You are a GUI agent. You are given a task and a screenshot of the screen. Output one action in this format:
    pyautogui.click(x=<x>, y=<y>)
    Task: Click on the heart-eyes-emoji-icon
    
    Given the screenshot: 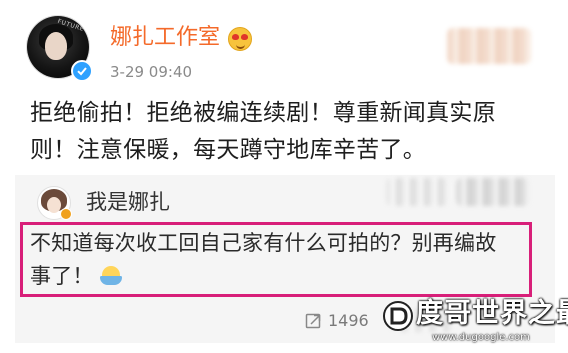 What is the action you would take?
    pyautogui.click(x=240, y=39)
    